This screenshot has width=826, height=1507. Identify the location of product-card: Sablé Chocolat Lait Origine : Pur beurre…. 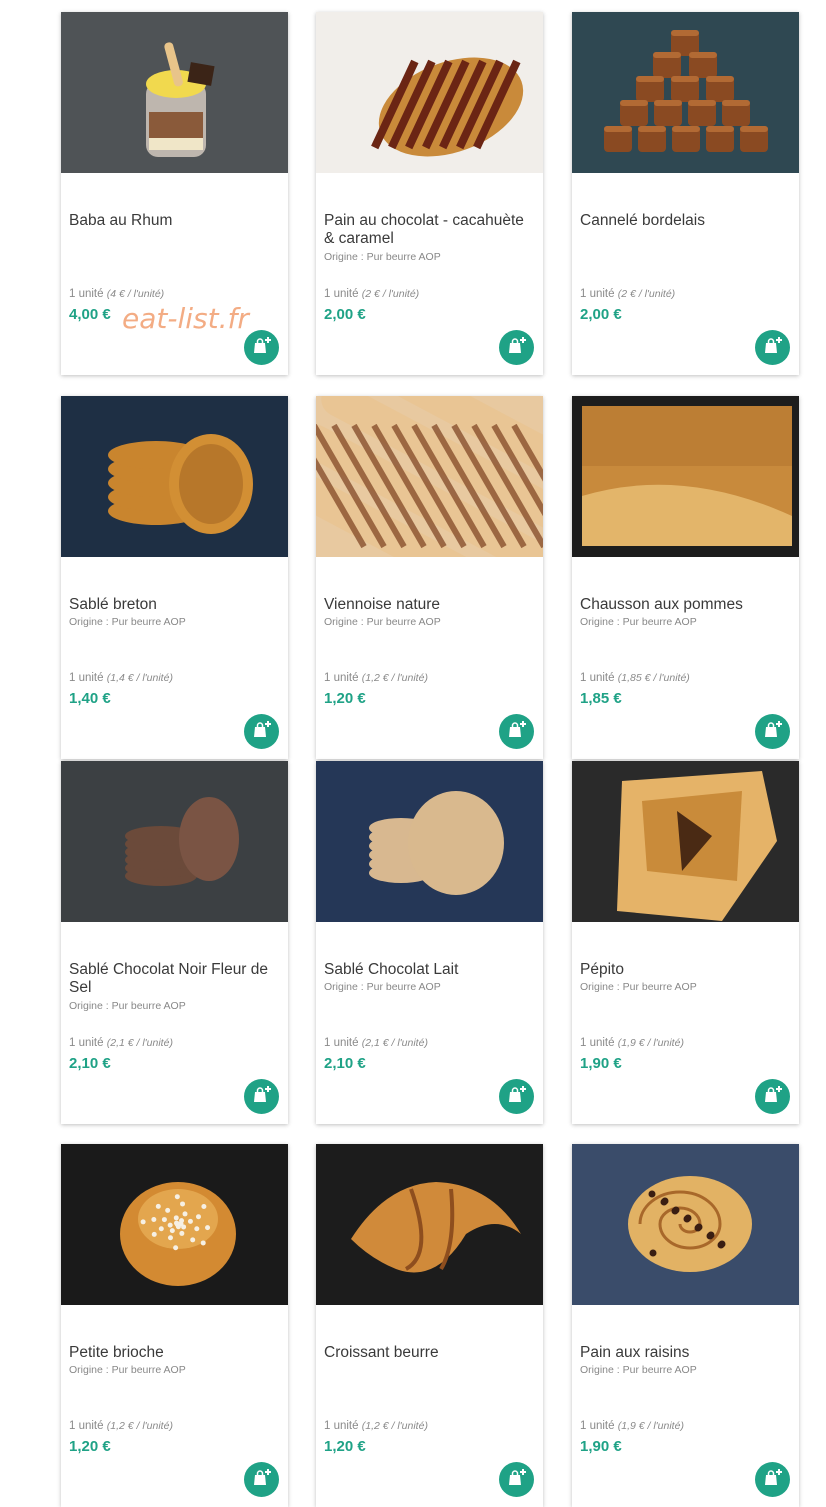
(429, 942).